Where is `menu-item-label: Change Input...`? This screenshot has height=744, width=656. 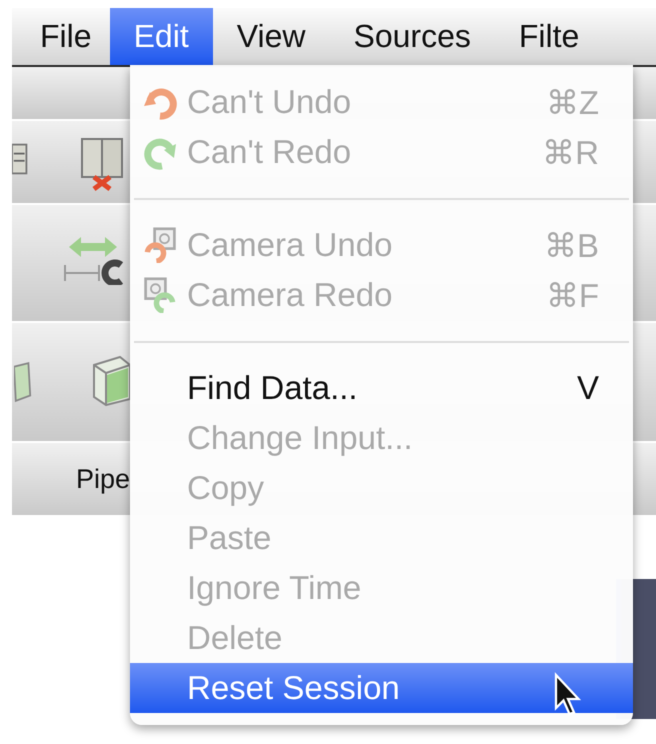 menu-item-label: Change Input... is located at coordinates (300, 438).